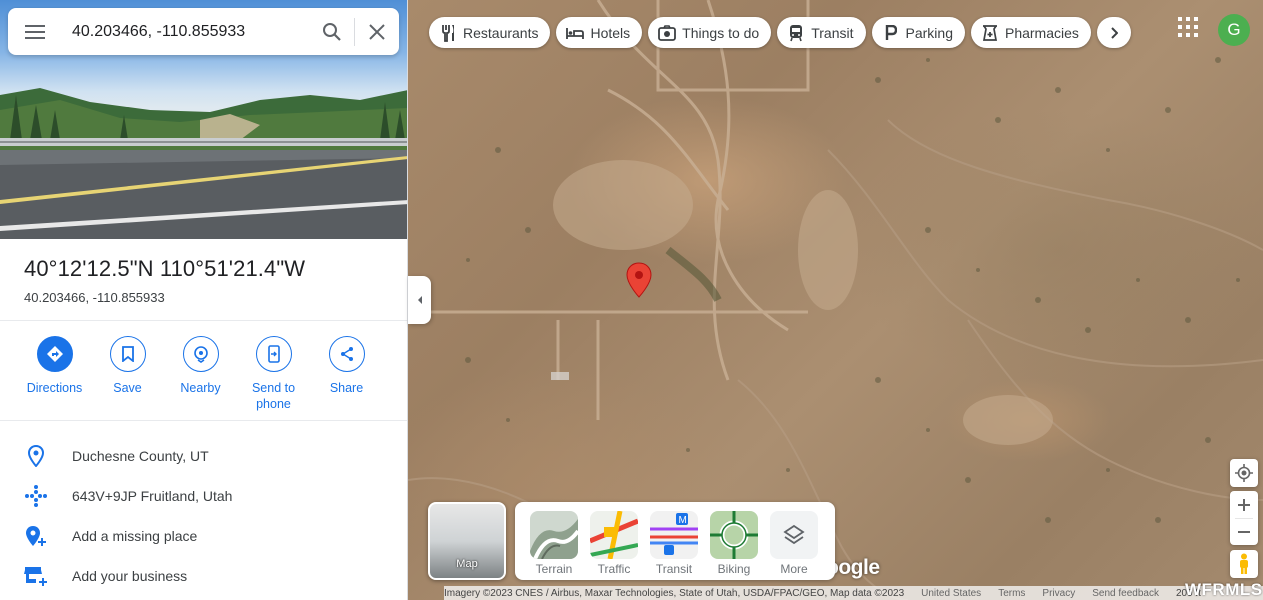 Image resolution: width=1263 pixels, height=600 pixels. I want to click on share-button: Share, so click(346, 374).